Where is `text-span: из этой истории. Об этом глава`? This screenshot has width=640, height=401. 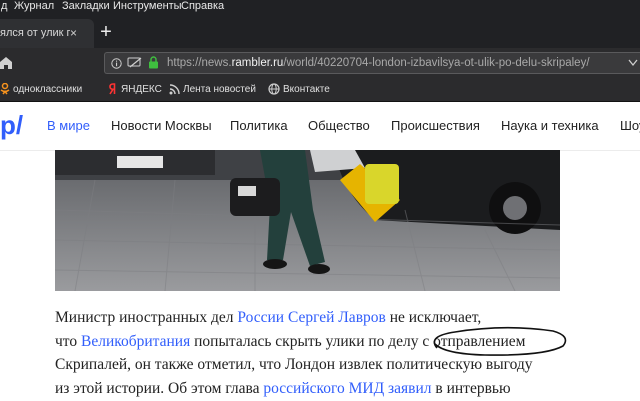
text-span: из этой истории. Об этом глава is located at coordinates (159, 388).